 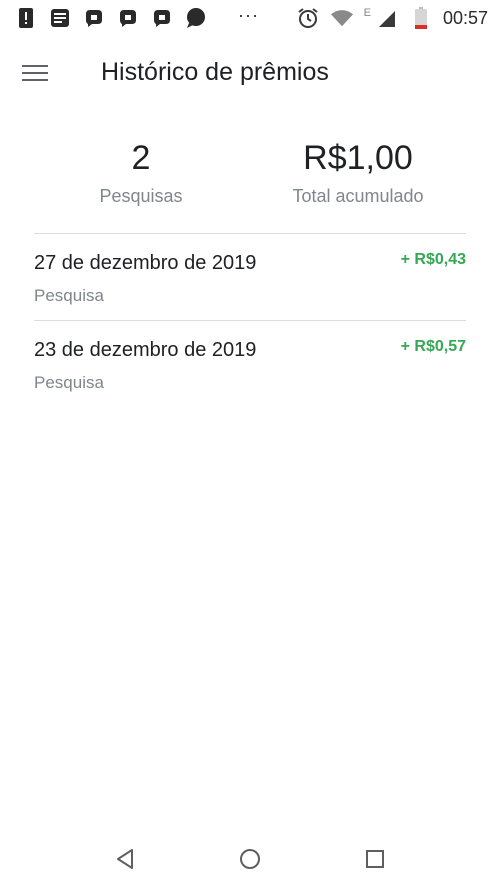 I want to click on status-bar: ··· E 00:57, so click(x=250, y=18).